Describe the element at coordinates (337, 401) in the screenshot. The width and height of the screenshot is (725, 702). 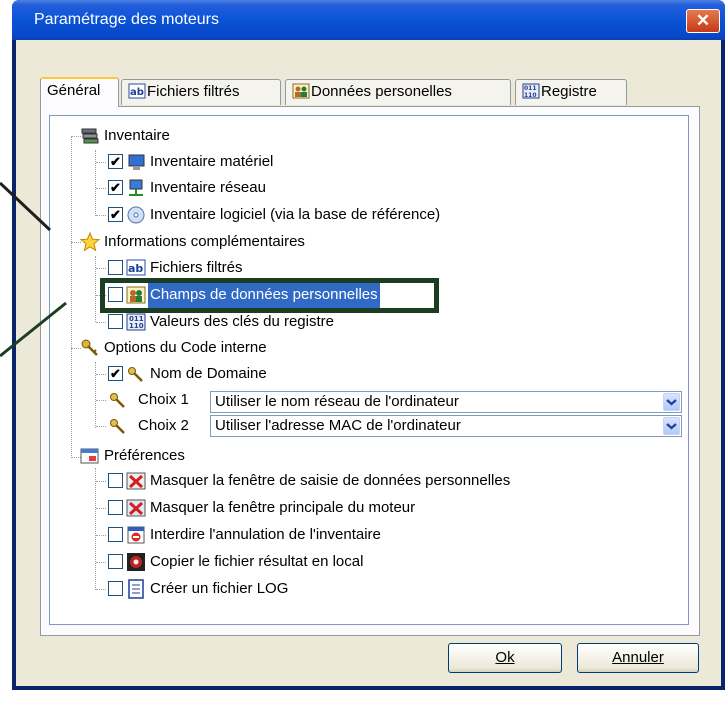
I see `choix-1-value: Utiliser le nom réseau de l'ordinateur` at that location.